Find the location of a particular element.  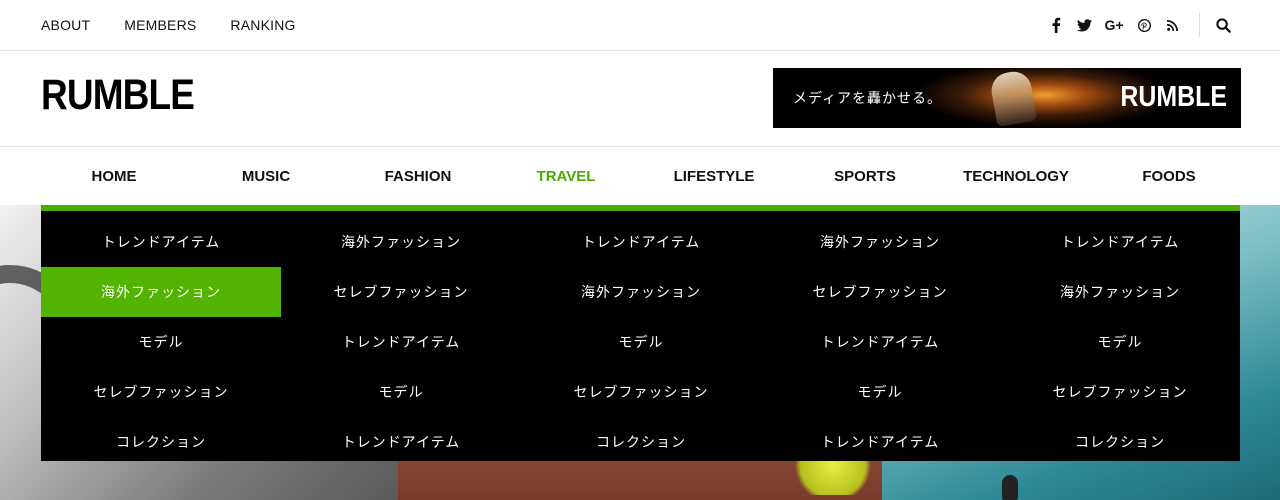

pinterest-icon is located at coordinates (1144, 25).